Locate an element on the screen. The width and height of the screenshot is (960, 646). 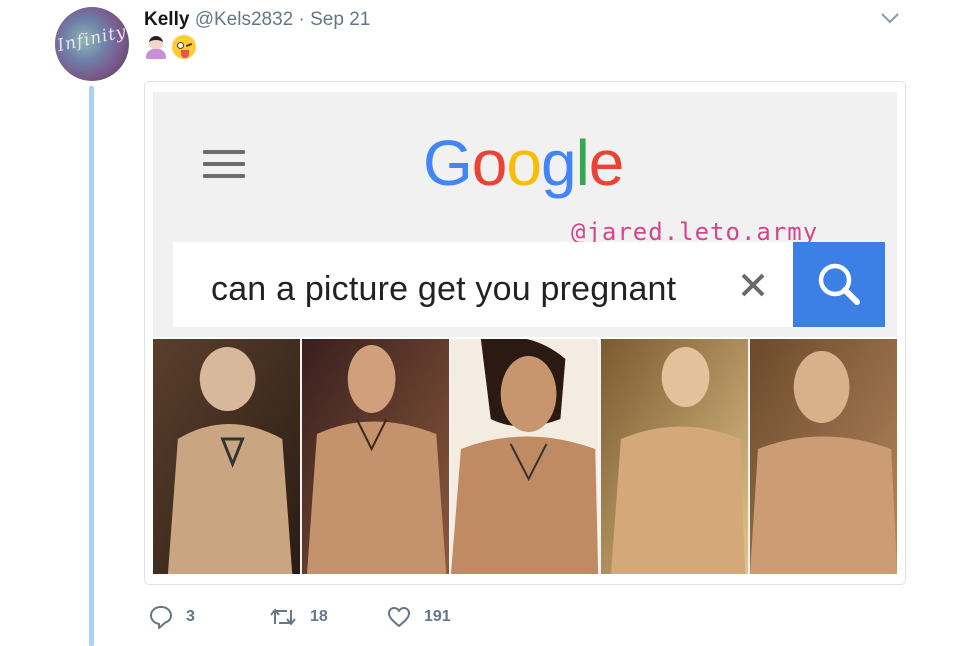
google-logo-letter: e is located at coordinates (606, 163).